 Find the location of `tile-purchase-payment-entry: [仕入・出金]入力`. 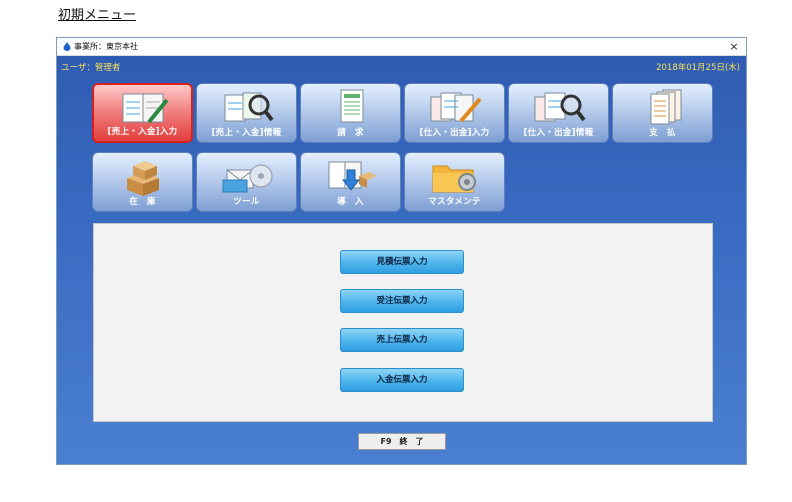

tile-purchase-payment-entry: [仕入・出金]入力 is located at coordinates (454, 113).